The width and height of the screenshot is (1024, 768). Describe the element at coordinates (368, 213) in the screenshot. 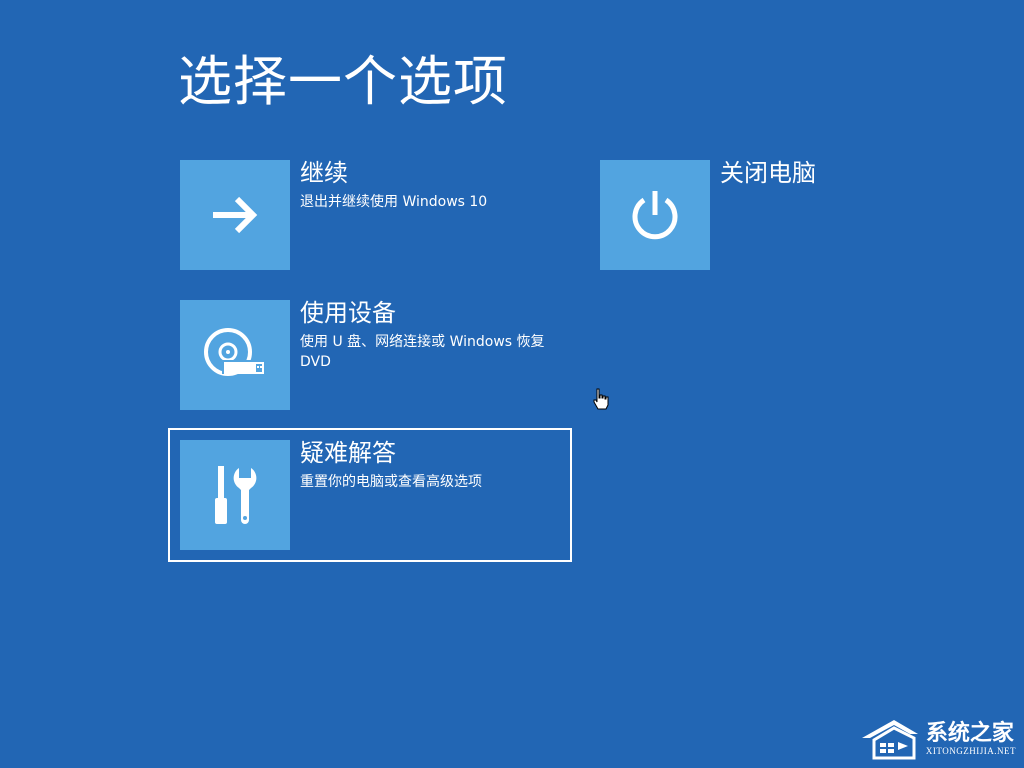

I see `option-continue: 继续 退出并继续使用 Windows 10` at that location.